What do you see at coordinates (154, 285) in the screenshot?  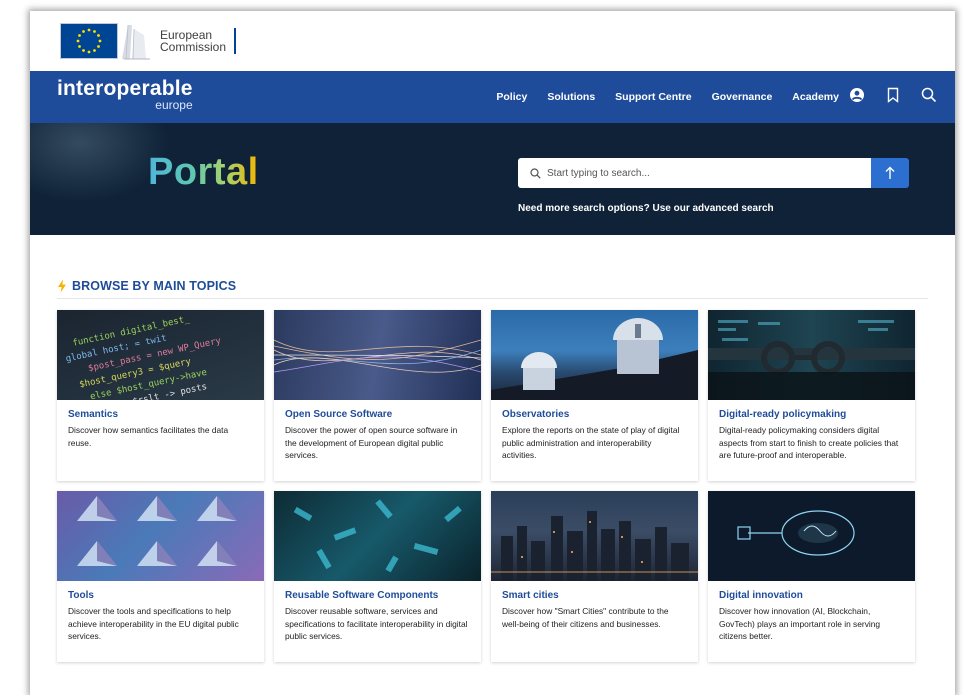 I see `topics-title: BROWSE BY MAIN TOPICS` at bounding box center [154, 285].